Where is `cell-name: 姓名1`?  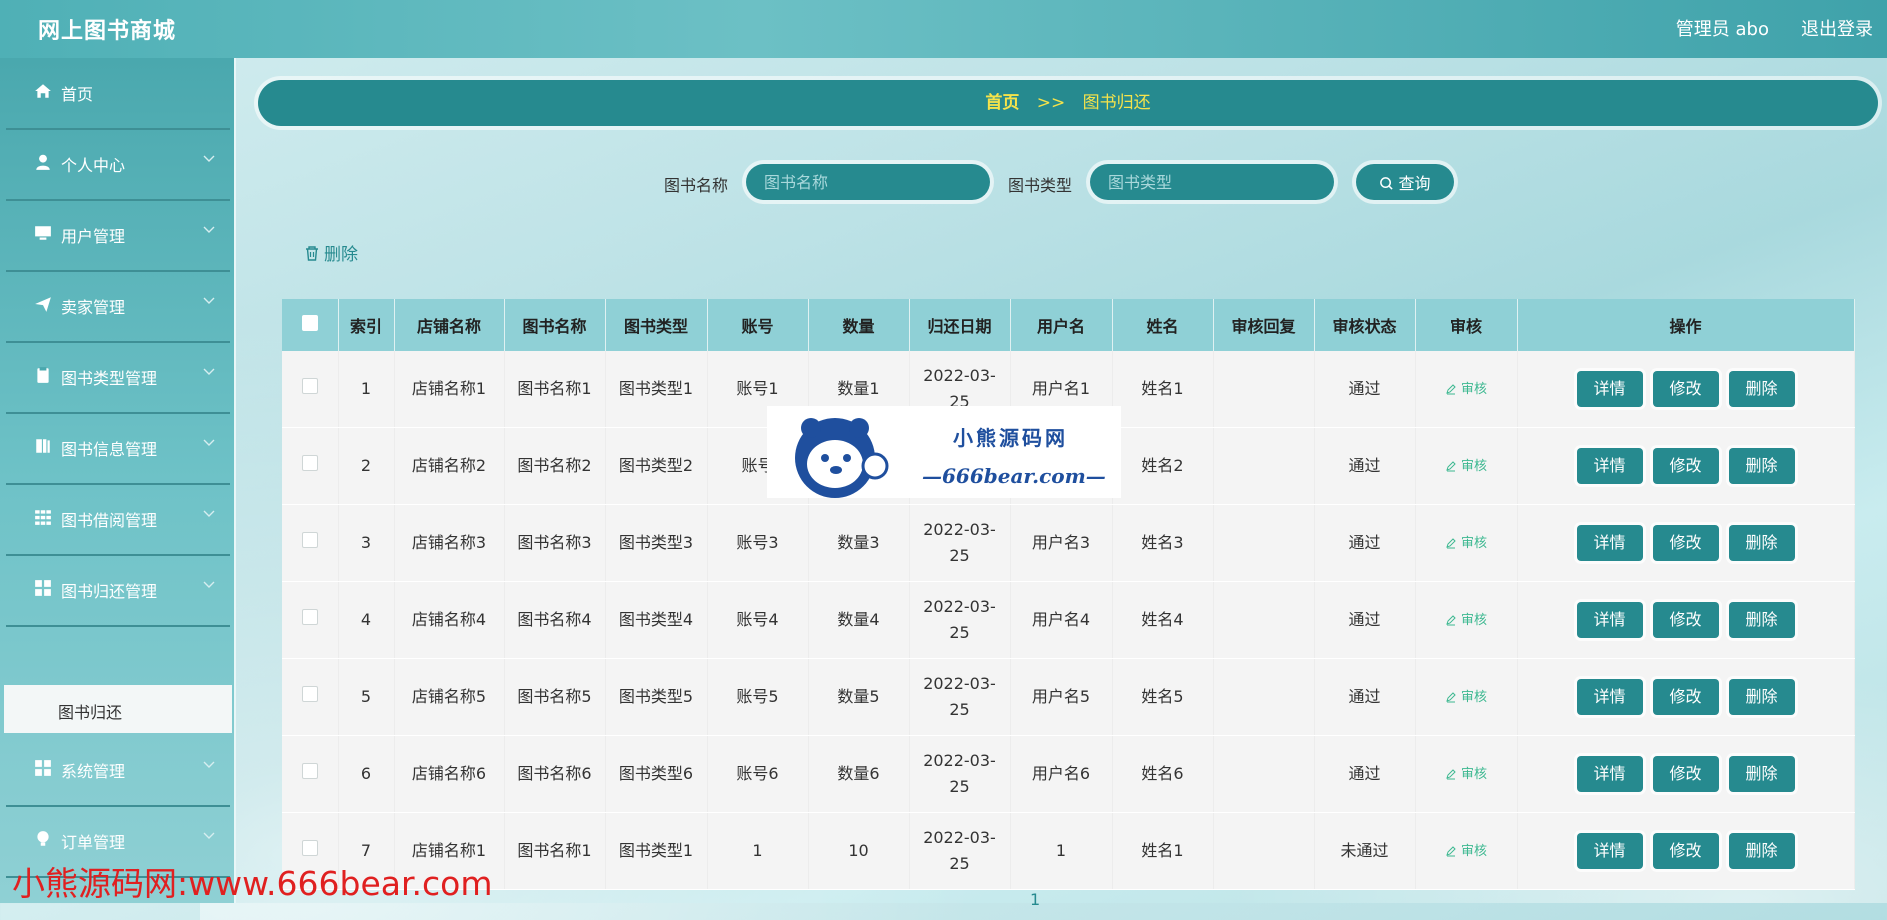 cell-name: 姓名1 is located at coordinates (1163, 851).